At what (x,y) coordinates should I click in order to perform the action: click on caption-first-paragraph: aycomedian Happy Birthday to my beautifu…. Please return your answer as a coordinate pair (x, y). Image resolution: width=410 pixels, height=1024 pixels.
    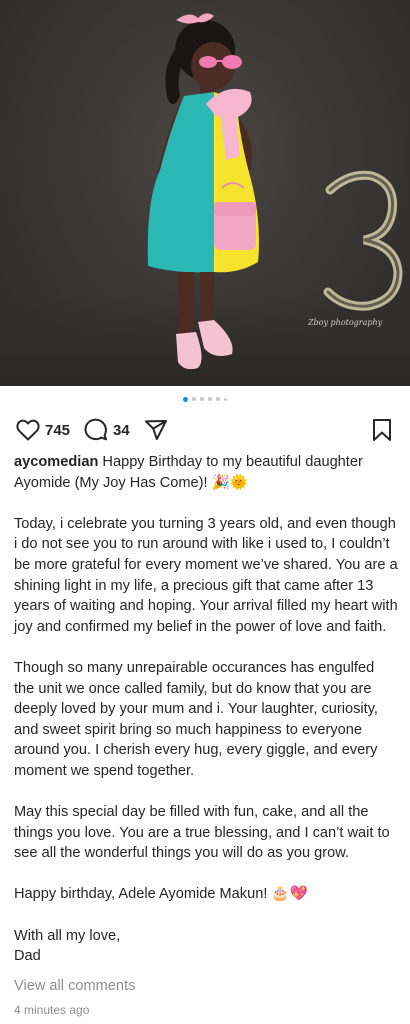
    Looking at the image, I should click on (206, 472).